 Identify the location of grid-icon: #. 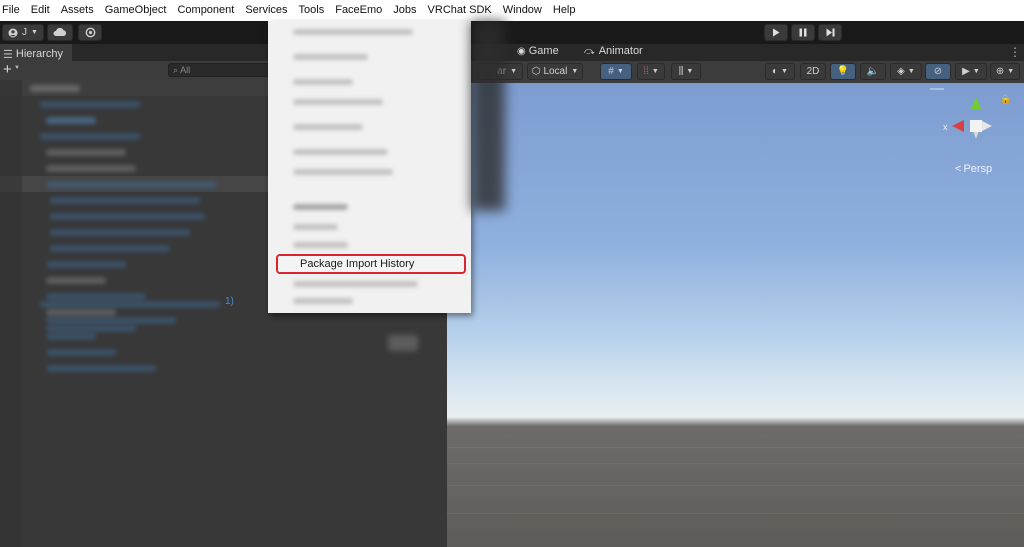
(611, 71).